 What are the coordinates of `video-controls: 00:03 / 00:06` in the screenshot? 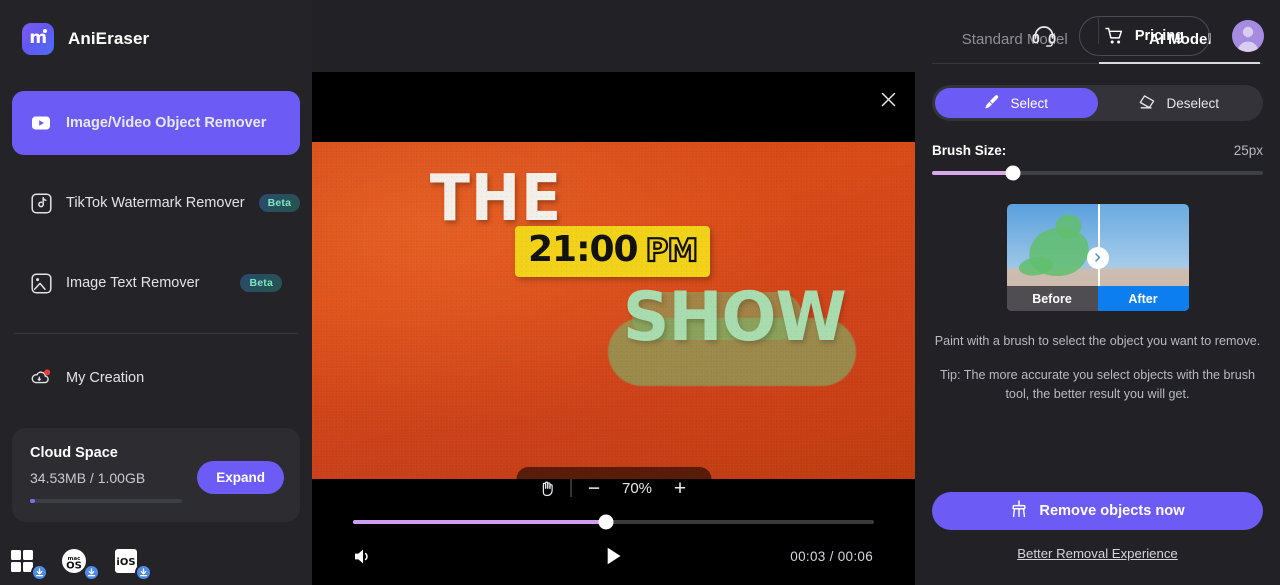 It's located at (613, 556).